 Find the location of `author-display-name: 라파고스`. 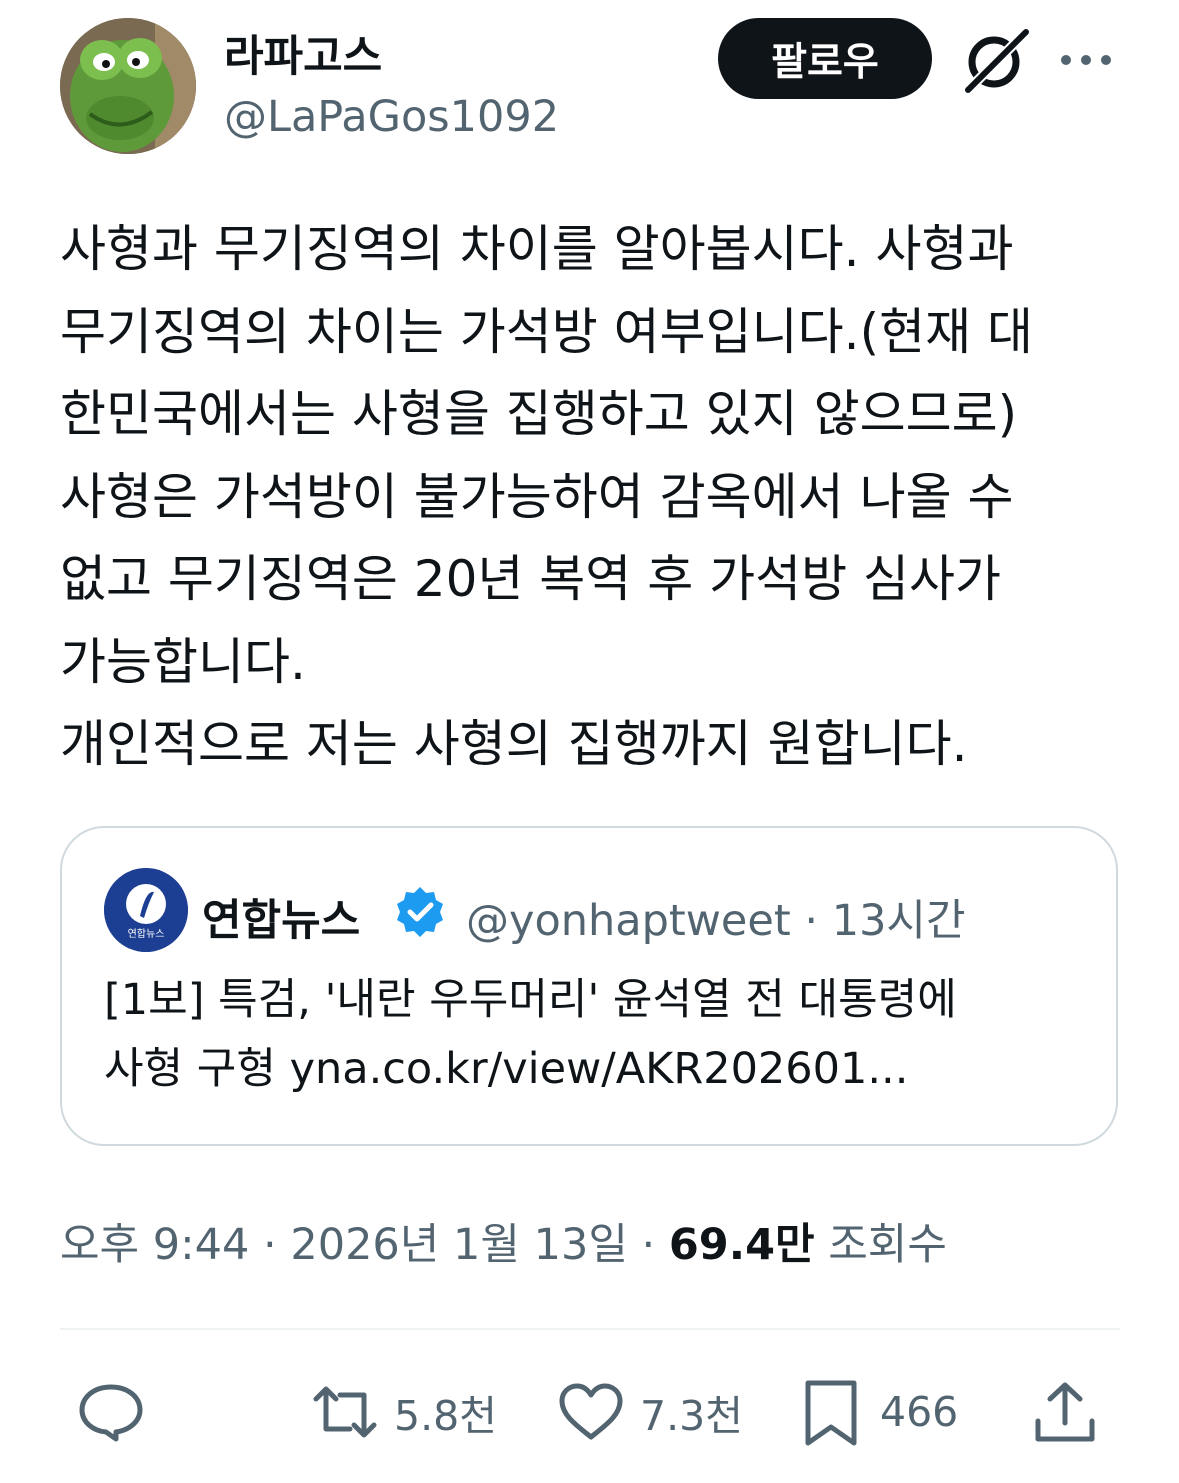

author-display-name: 라파고스 is located at coordinates (303, 53).